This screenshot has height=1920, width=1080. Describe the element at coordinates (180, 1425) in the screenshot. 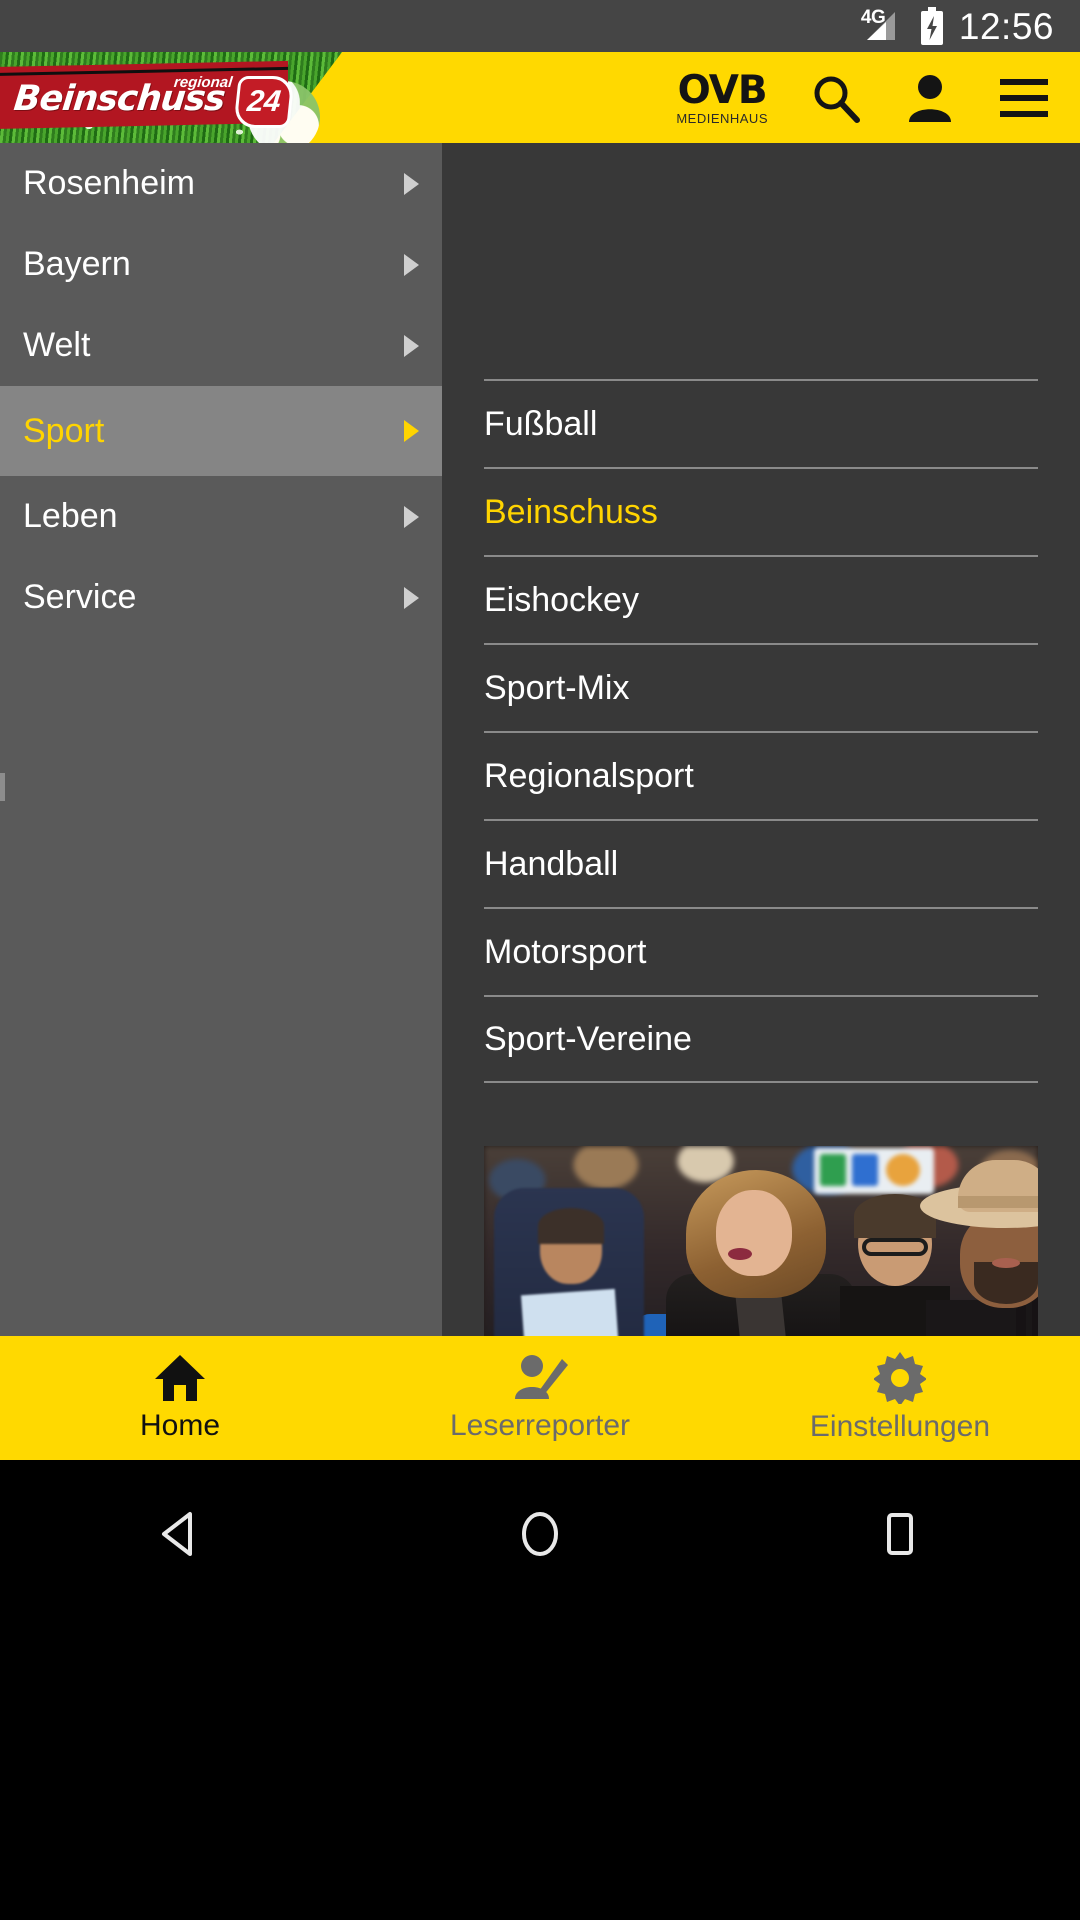

I see `tab-label: Home` at that location.